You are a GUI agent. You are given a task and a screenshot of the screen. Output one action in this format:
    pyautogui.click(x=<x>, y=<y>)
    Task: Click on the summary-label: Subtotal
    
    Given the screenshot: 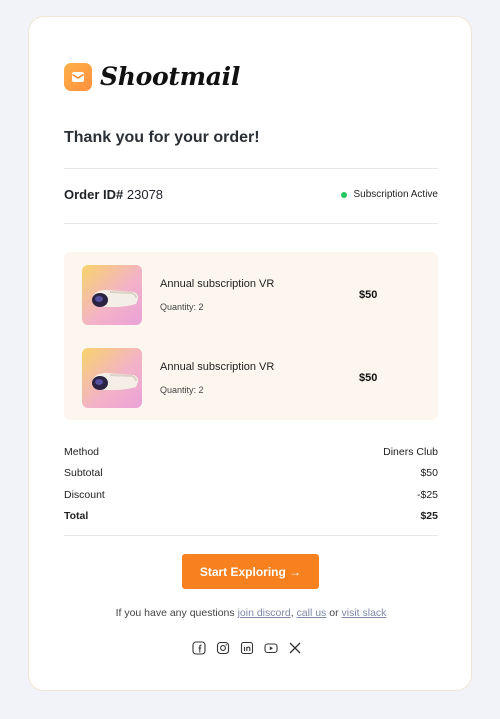 What is the action you would take?
    pyautogui.click(x=83, y=473)
    